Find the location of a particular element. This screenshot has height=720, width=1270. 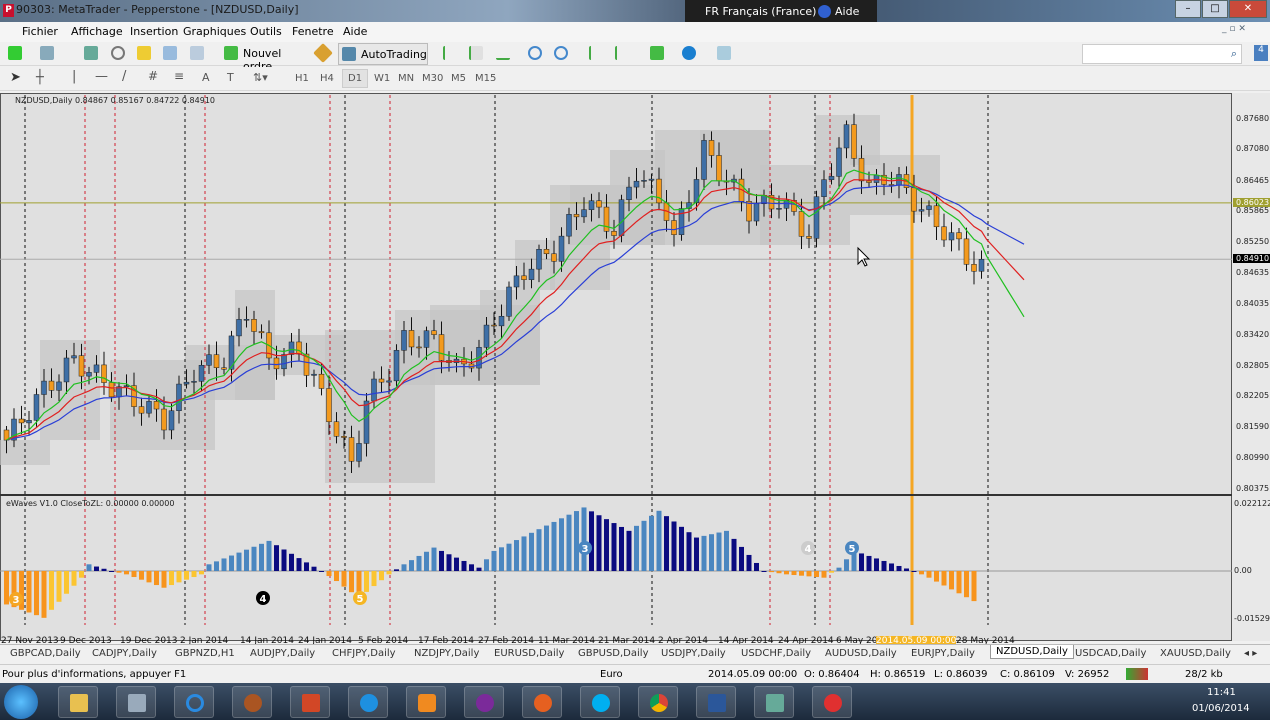

price-tick-label: 0.85250 is located at coordinates (1253, 242).